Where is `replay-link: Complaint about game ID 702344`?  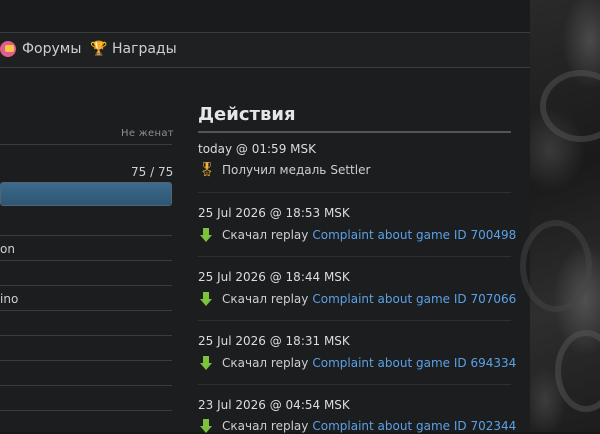
replay-link: Complaint about game ID 702344 is located at coordinates (414, 426).